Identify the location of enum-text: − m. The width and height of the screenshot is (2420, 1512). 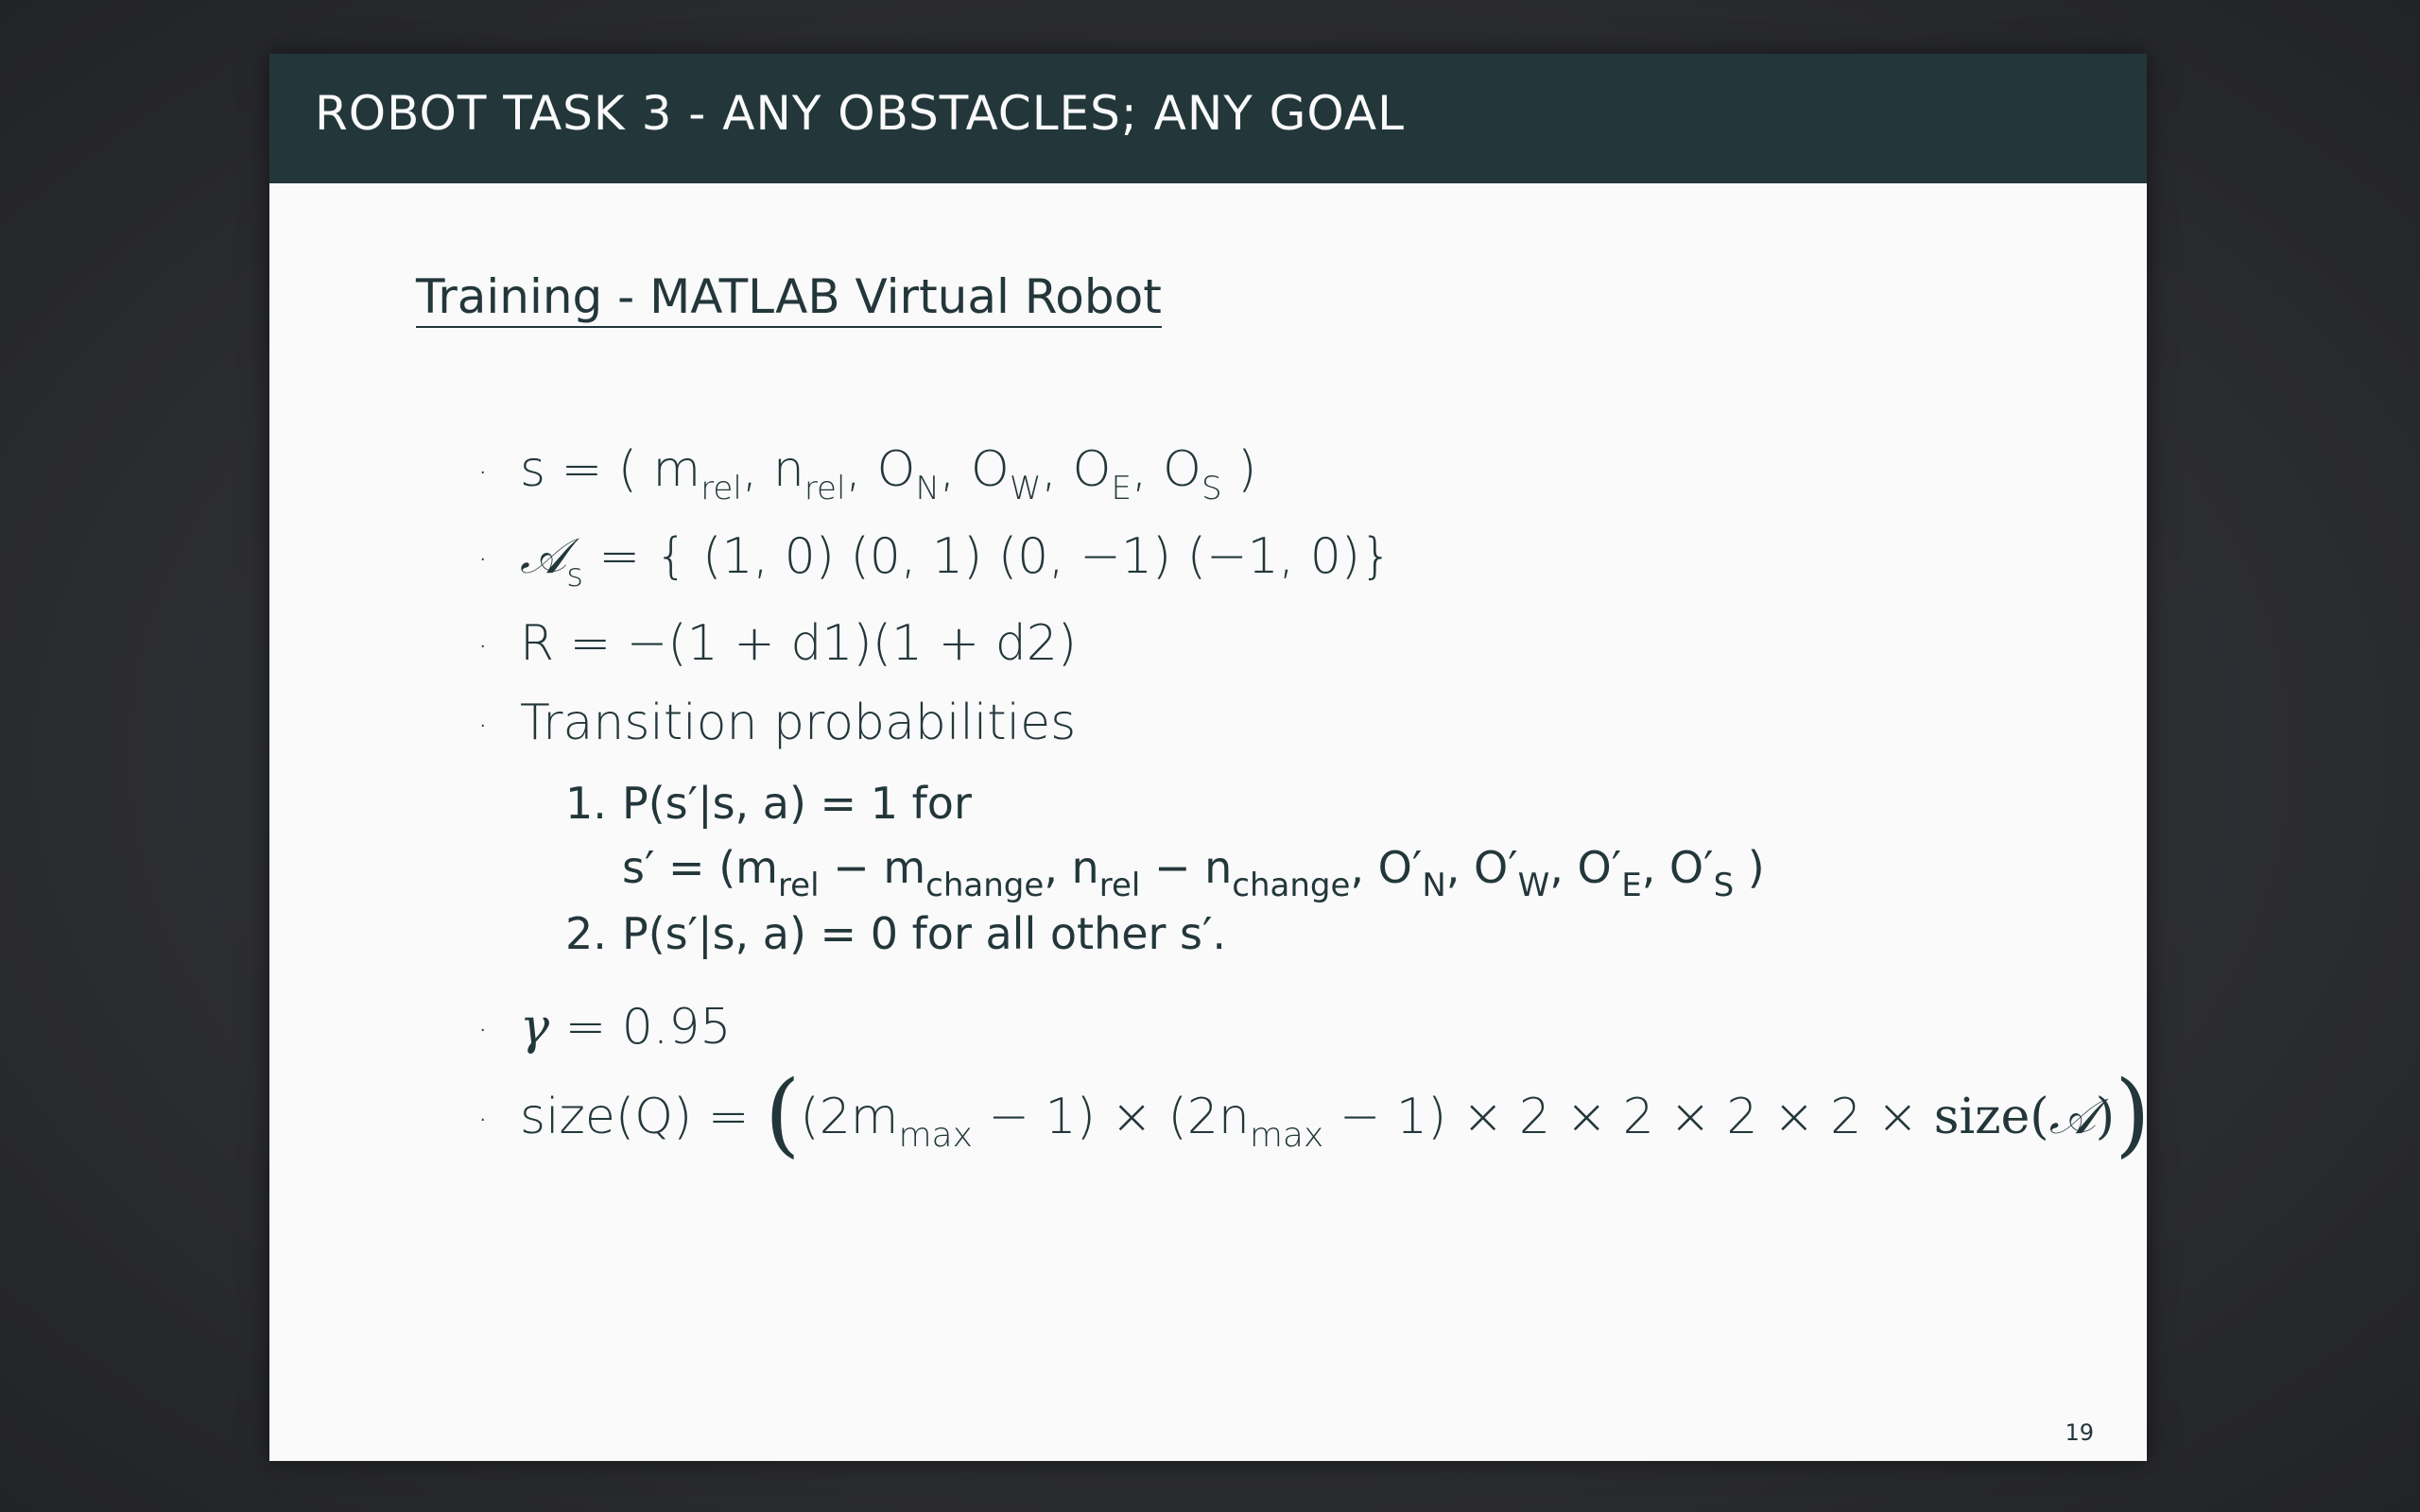
(872, 867).